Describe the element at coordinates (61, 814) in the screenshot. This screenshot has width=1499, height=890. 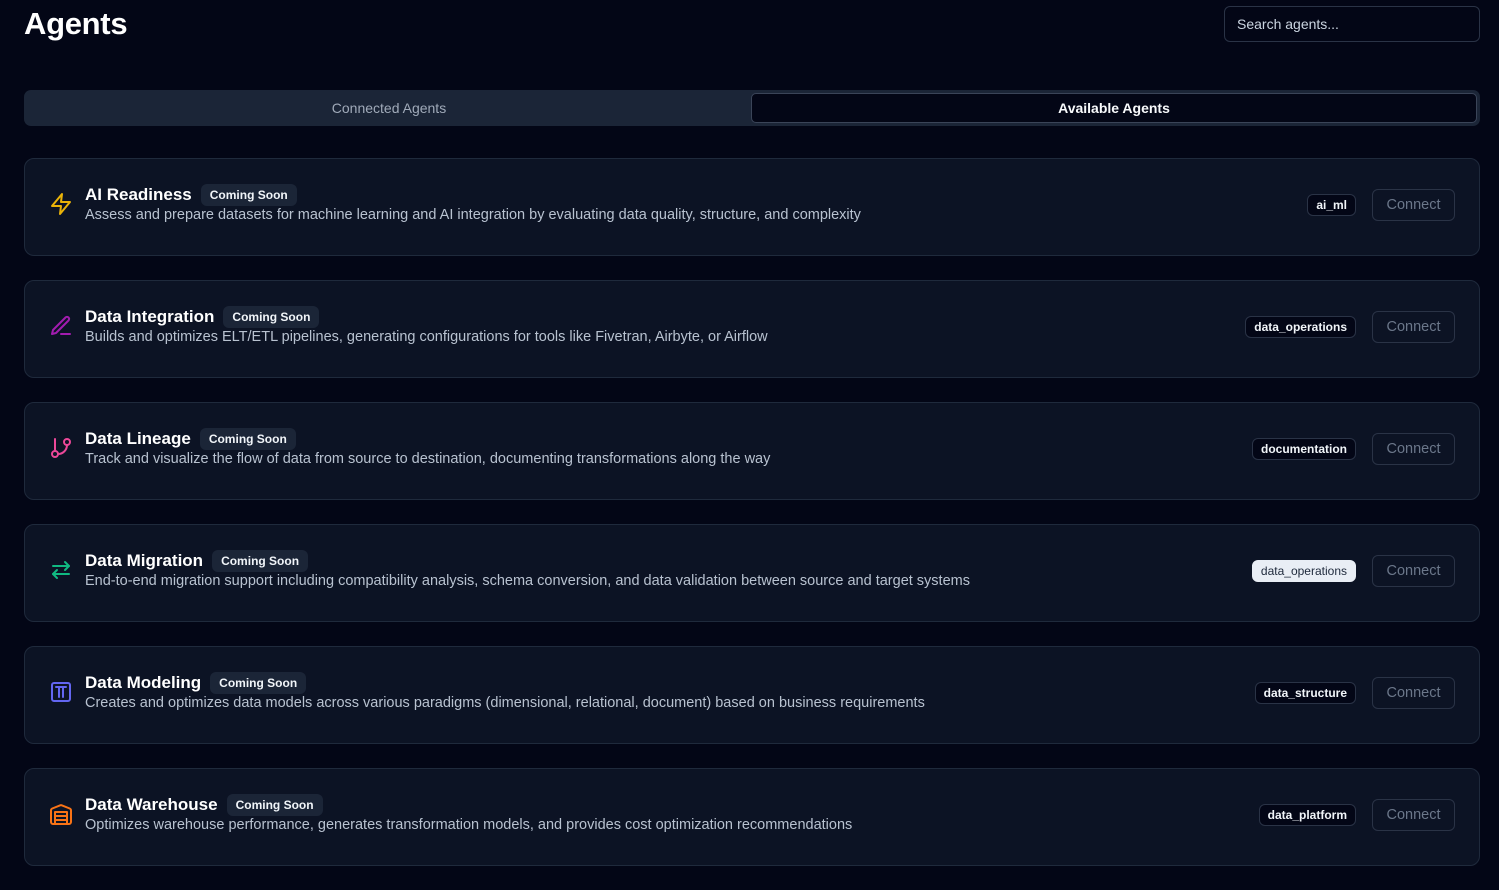
I see `warehouse-icon` at that location.